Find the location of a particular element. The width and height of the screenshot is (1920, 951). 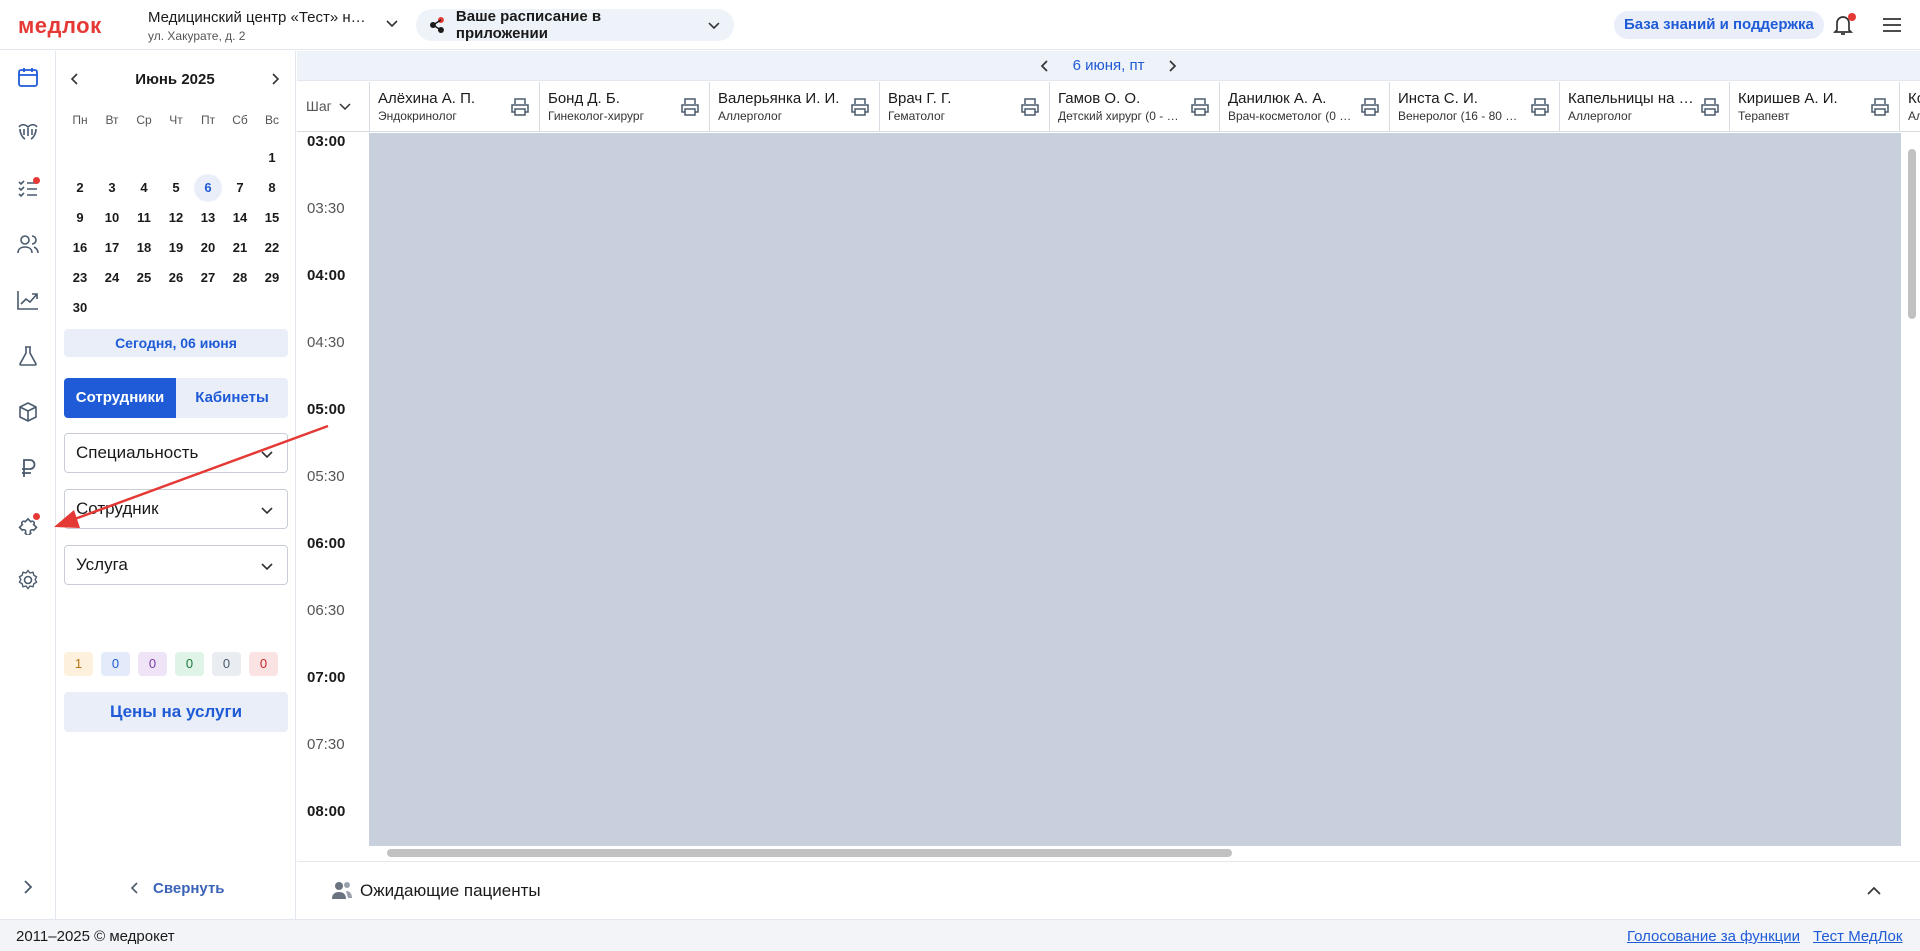

calendar-day: 3 is located at coordinates (112, 188).